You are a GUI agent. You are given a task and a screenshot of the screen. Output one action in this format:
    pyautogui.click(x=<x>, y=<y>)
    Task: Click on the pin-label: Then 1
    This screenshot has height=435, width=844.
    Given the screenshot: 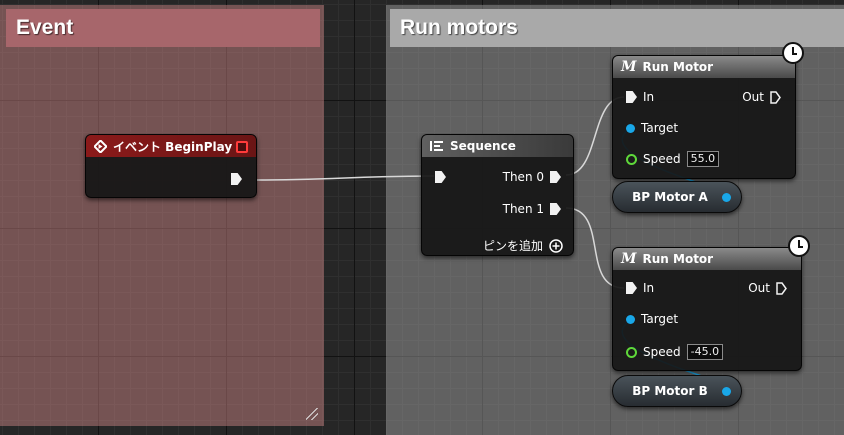 What is the action you would take?
    pyautogui.click(x=523, y=209)
    